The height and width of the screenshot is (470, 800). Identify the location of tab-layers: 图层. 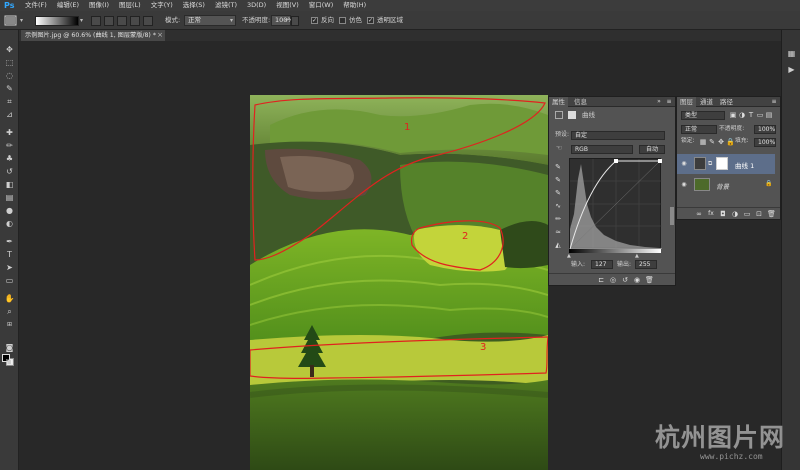
(686, 102).